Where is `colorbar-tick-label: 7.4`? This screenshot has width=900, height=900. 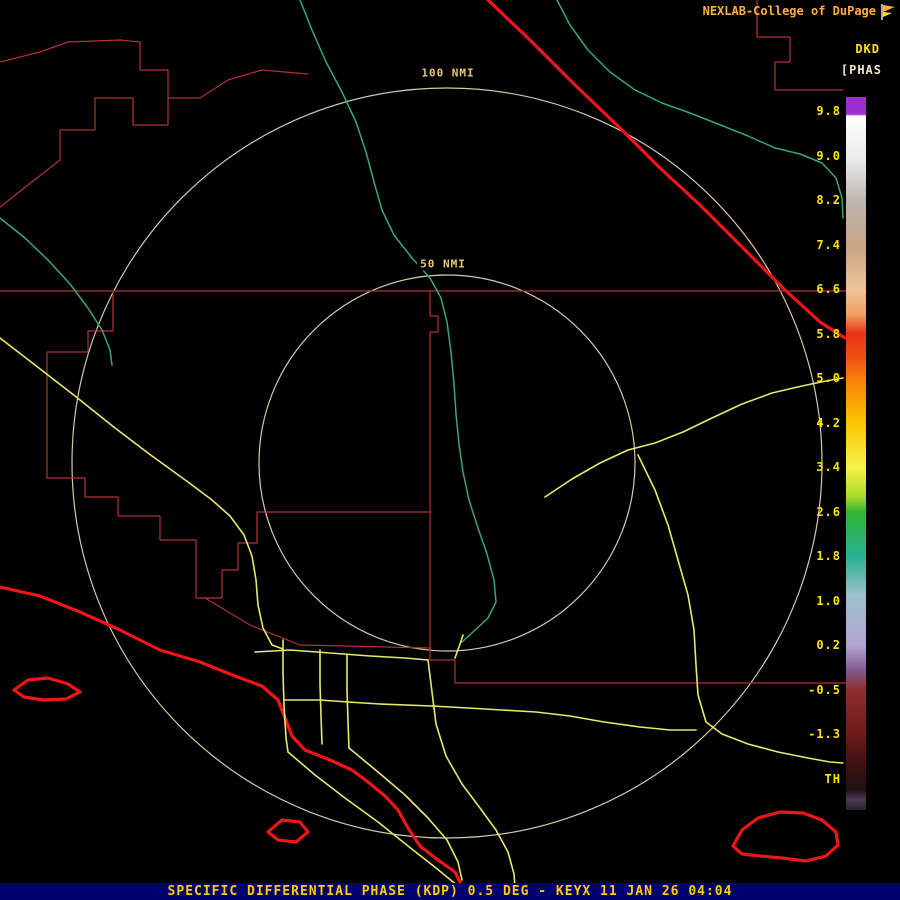
colorbar-tick-label: 7.4 is located at coordinates (828, 244).